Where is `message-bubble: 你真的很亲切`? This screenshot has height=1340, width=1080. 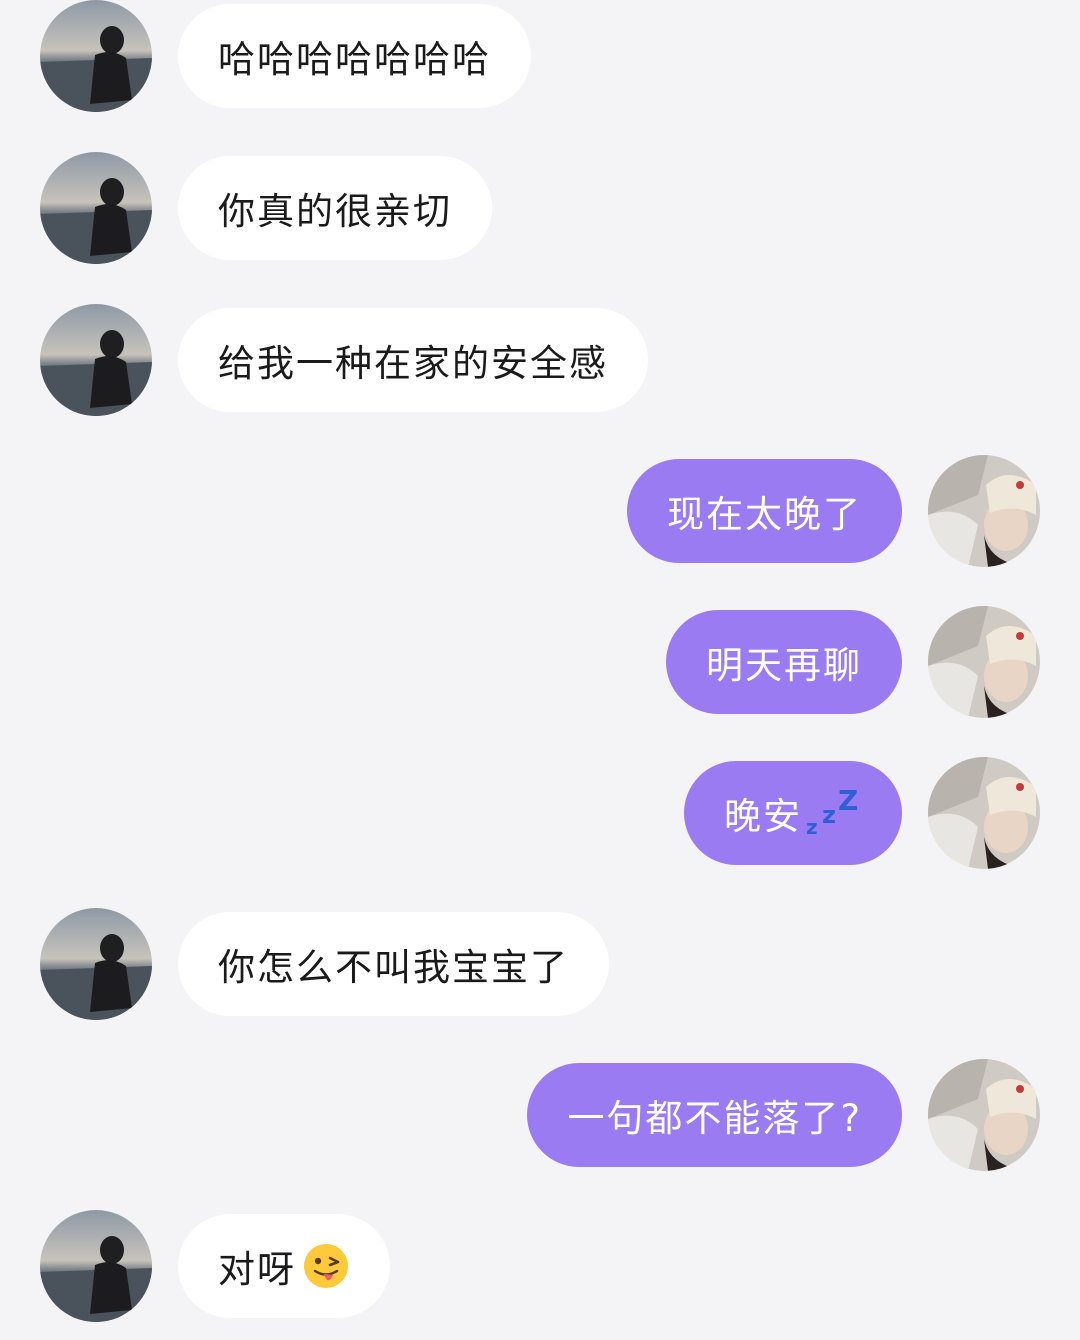 message-bubble: 你真的很亲切 is located at coordinates (335, 208).